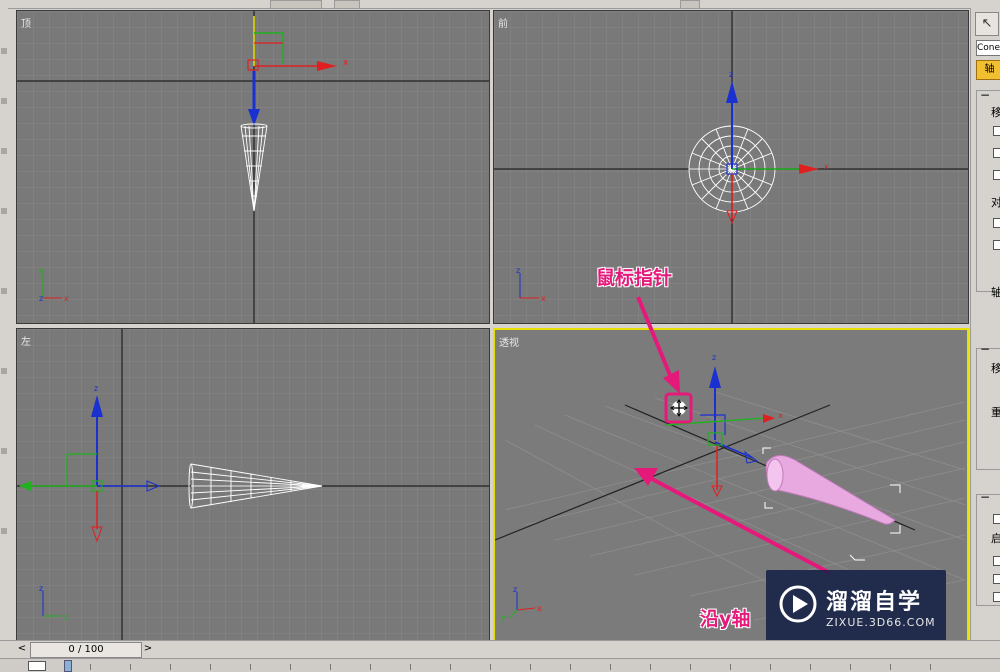 The image size is (1000, 672). Describe the element at coordinates (68, 666) in the screenshot. I see `time-marker` at that location.